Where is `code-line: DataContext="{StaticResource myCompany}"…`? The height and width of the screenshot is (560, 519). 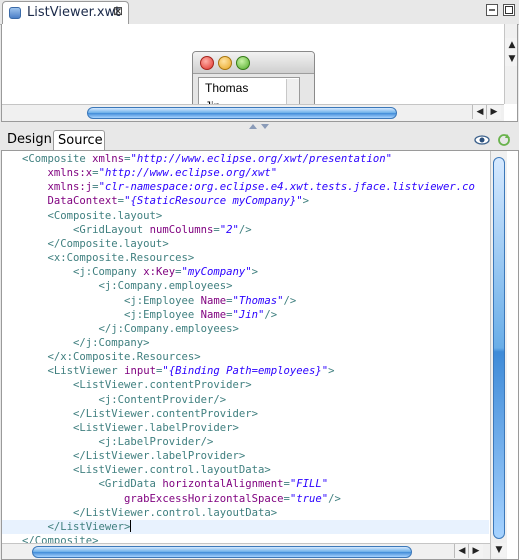 code-line: DataContext="{StaticResource myCompany}"… is located at coordinates (166, 201).